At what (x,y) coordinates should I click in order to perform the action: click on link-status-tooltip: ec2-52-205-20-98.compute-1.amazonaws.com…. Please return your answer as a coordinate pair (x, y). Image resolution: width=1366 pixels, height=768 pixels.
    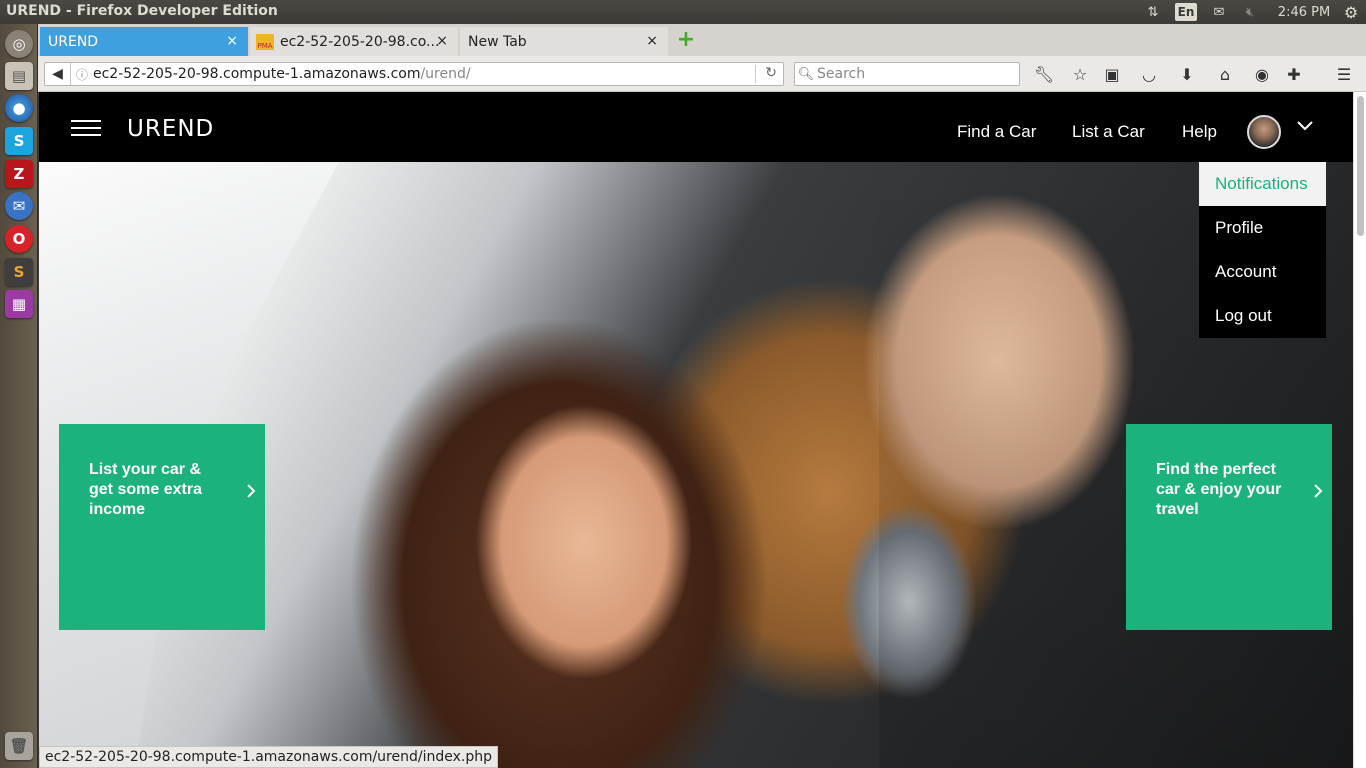
    Looking at the image, I should click on (268, 757).